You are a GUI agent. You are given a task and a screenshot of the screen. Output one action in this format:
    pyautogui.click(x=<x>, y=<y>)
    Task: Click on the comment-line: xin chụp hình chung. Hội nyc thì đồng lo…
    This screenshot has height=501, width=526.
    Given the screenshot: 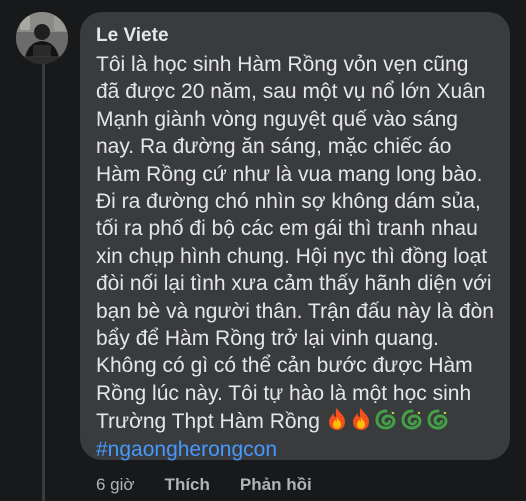 What is the action you would take?
    pyautogui.click(x=292, y=256)
    